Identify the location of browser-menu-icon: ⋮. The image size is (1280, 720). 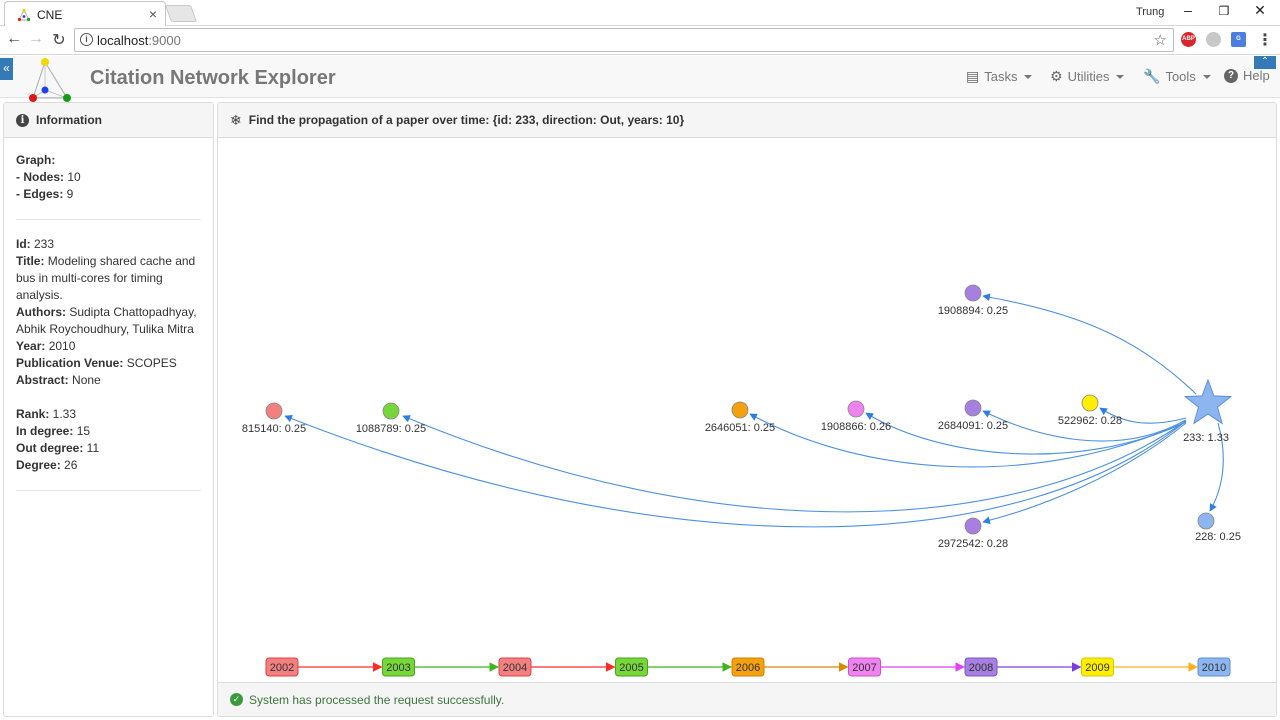
(1265, 40).